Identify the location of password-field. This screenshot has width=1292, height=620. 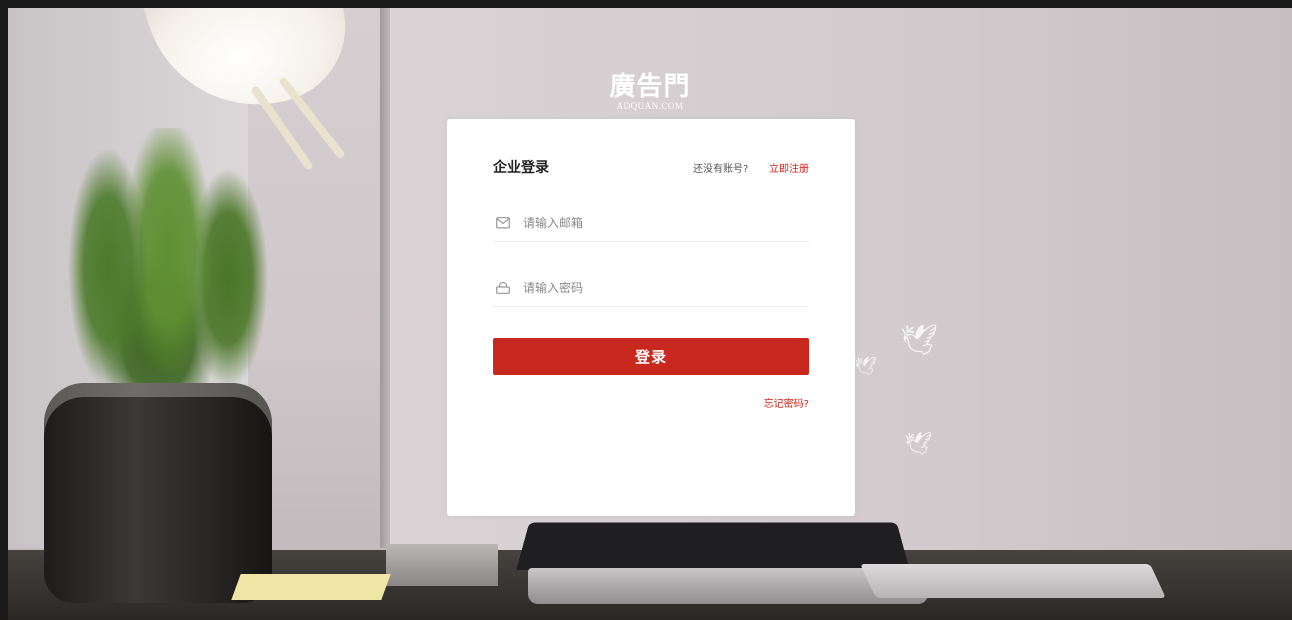
(651, 288).